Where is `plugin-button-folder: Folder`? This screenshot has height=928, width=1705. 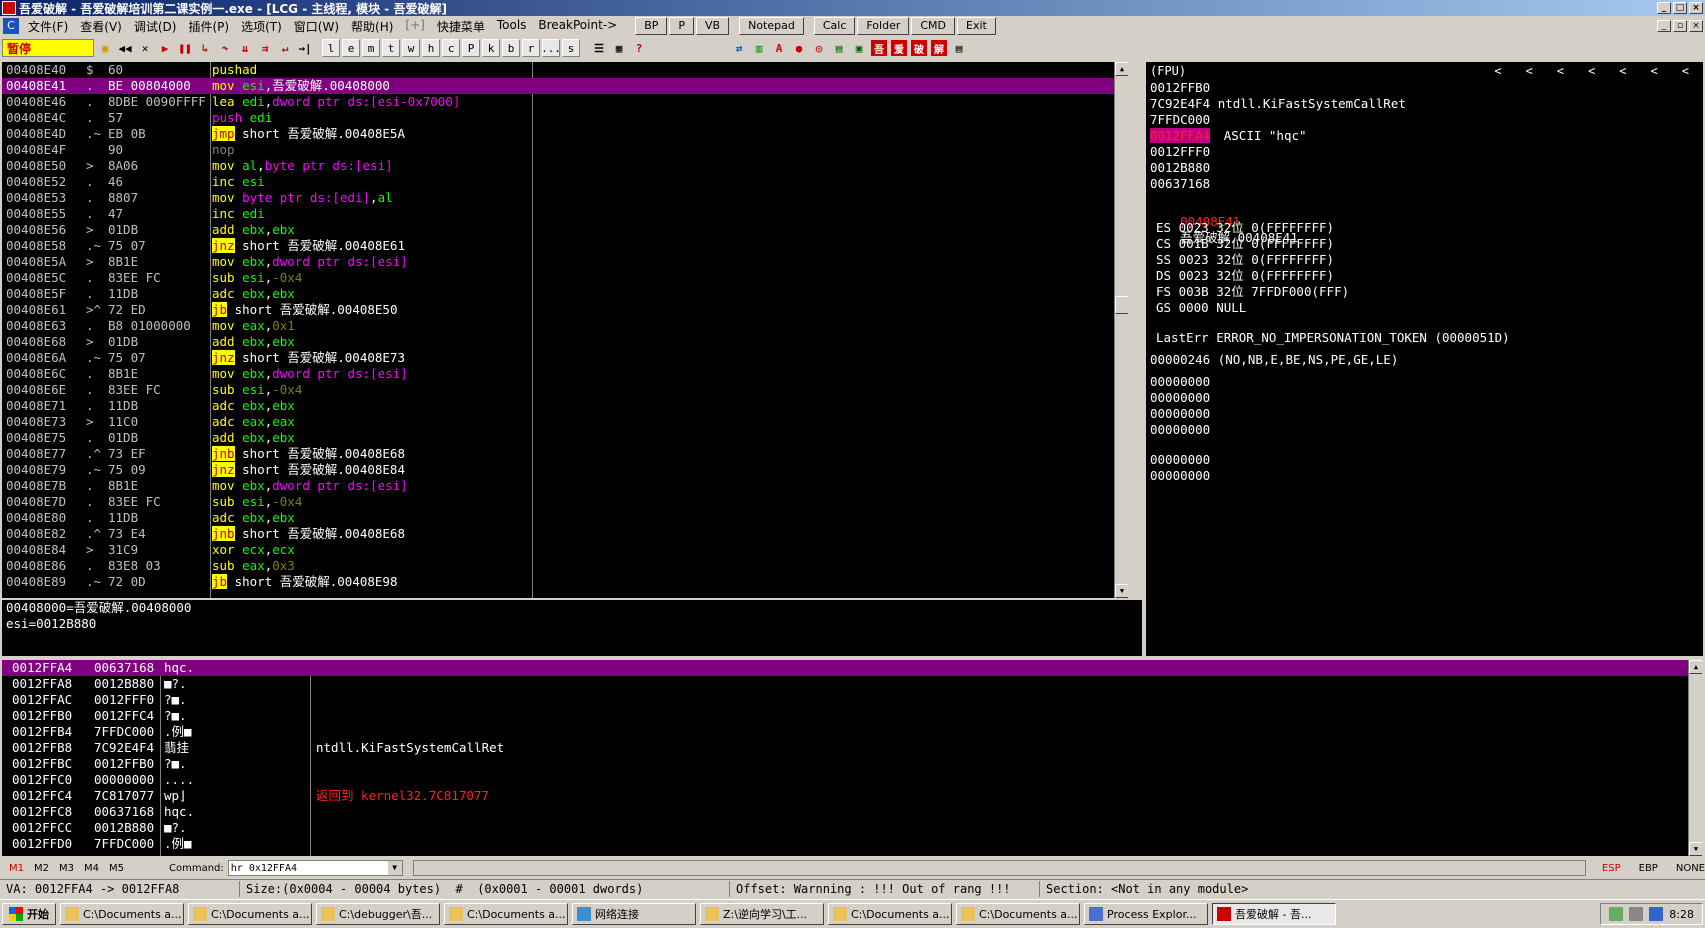 plugin-button-folder: Folder is located at coordinates (883, 26).